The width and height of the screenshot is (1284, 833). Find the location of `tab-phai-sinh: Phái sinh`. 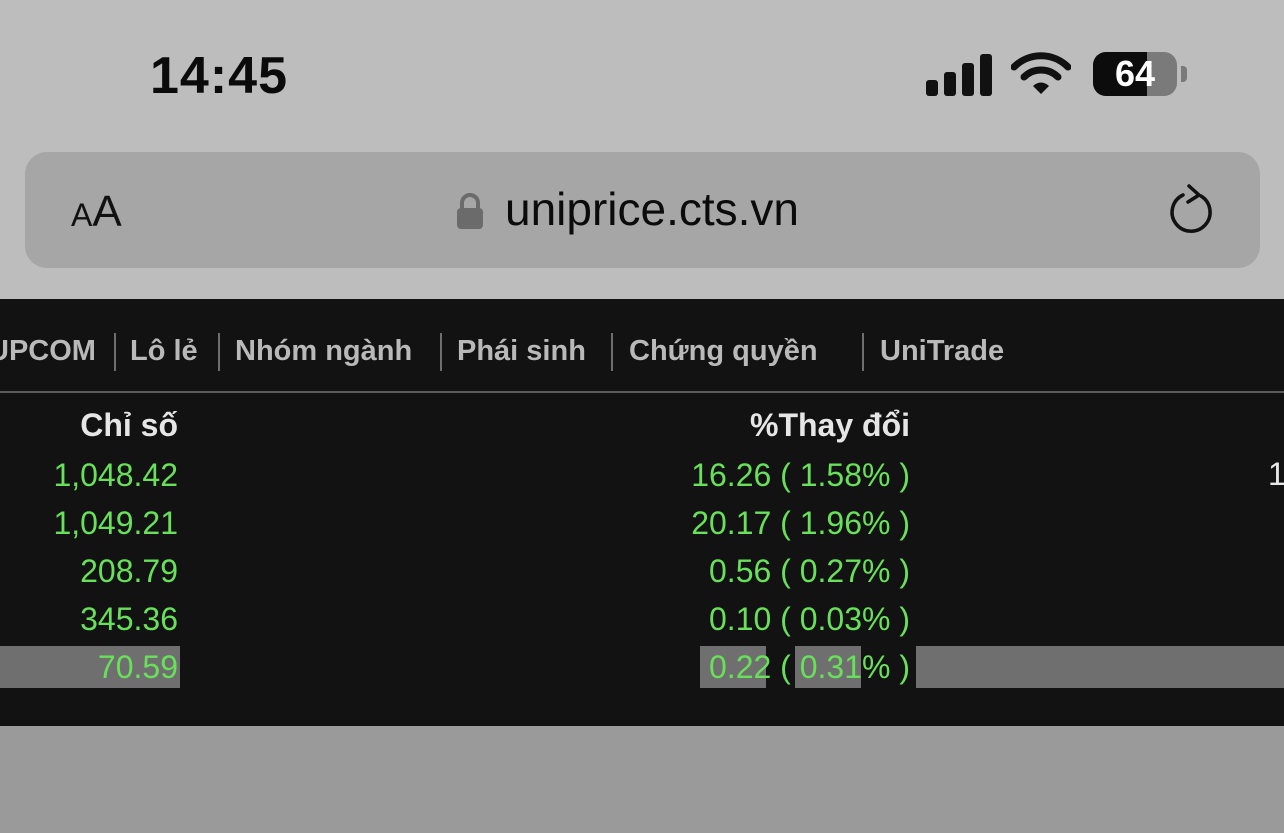

tab-phai-sinh: Phái sinh is located at coordinates (521, 351).